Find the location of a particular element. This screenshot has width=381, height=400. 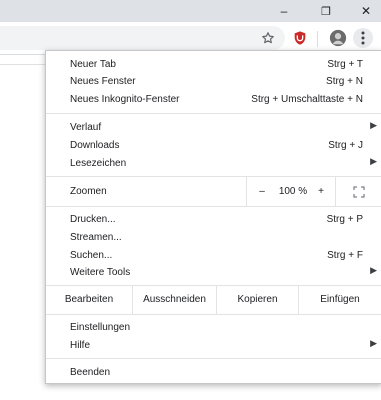

restore-button: ❐ is located at coordinates (326, 11).